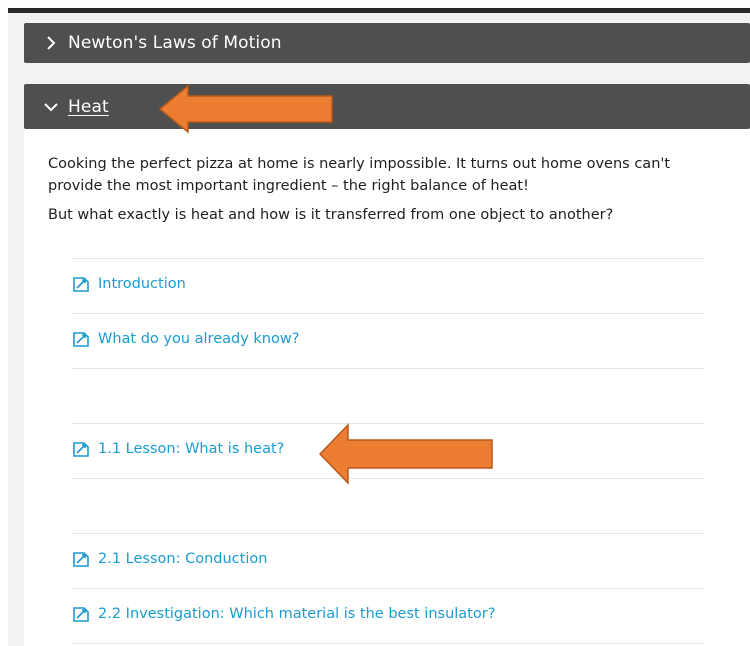 This screenshot has height=646, width=750. I want to click on activity-link: Introduction, so click(128, 284).